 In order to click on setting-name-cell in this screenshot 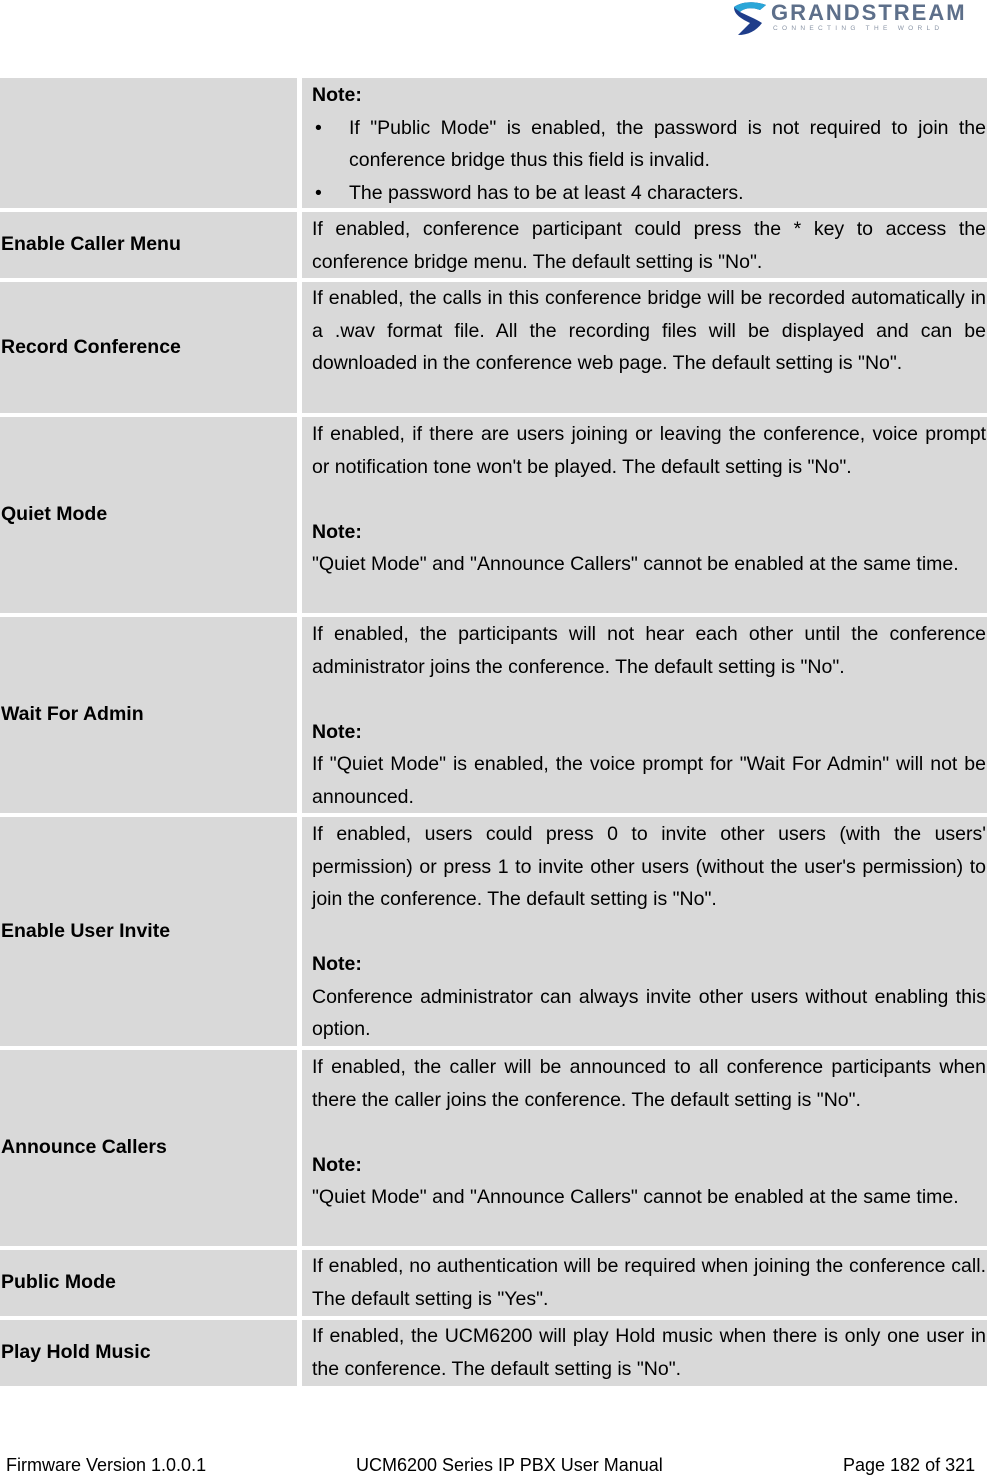, I will do `click(148, 143)`.